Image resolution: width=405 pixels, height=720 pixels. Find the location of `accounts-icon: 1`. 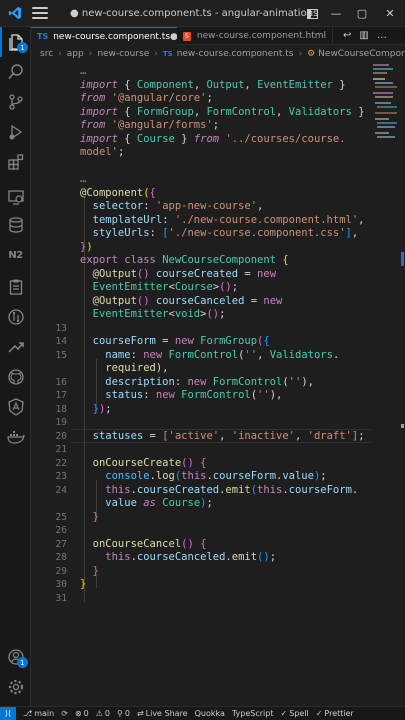

accounts-icon: 1 is located at coordinates (15, 657).